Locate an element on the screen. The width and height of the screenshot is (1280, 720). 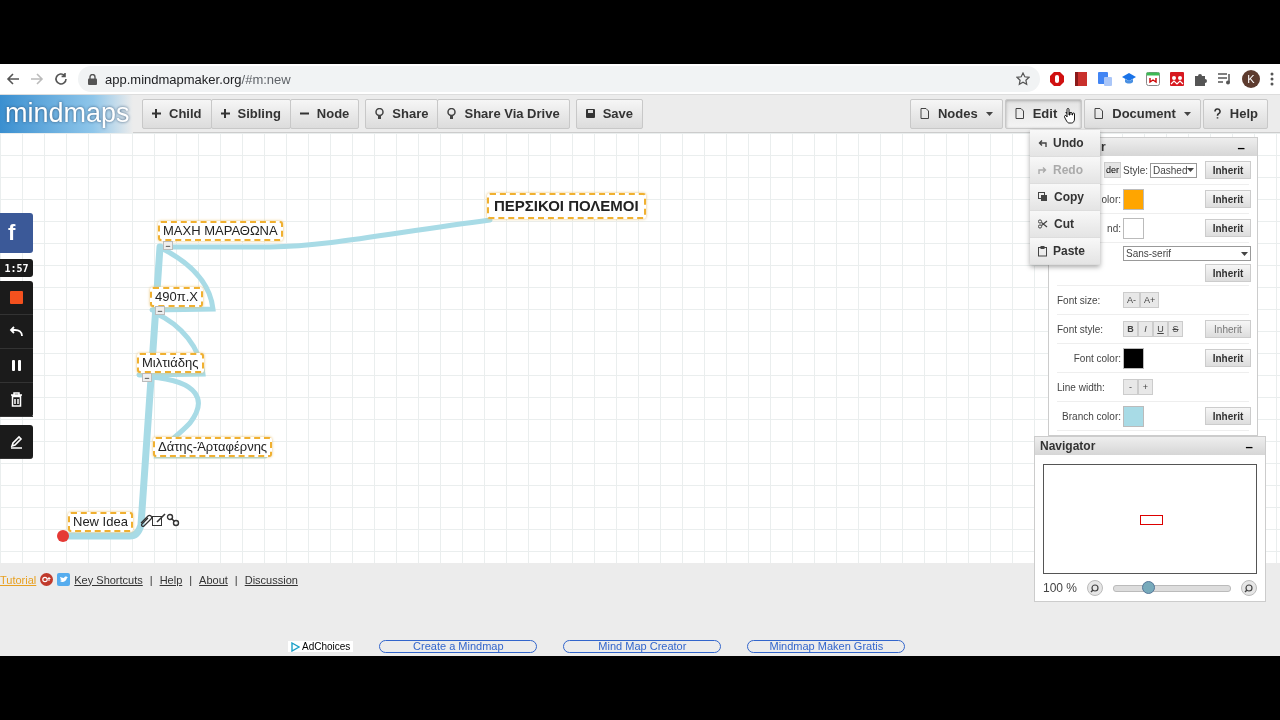
toolbar-button: Sibling is located at coordinates (250, 113).